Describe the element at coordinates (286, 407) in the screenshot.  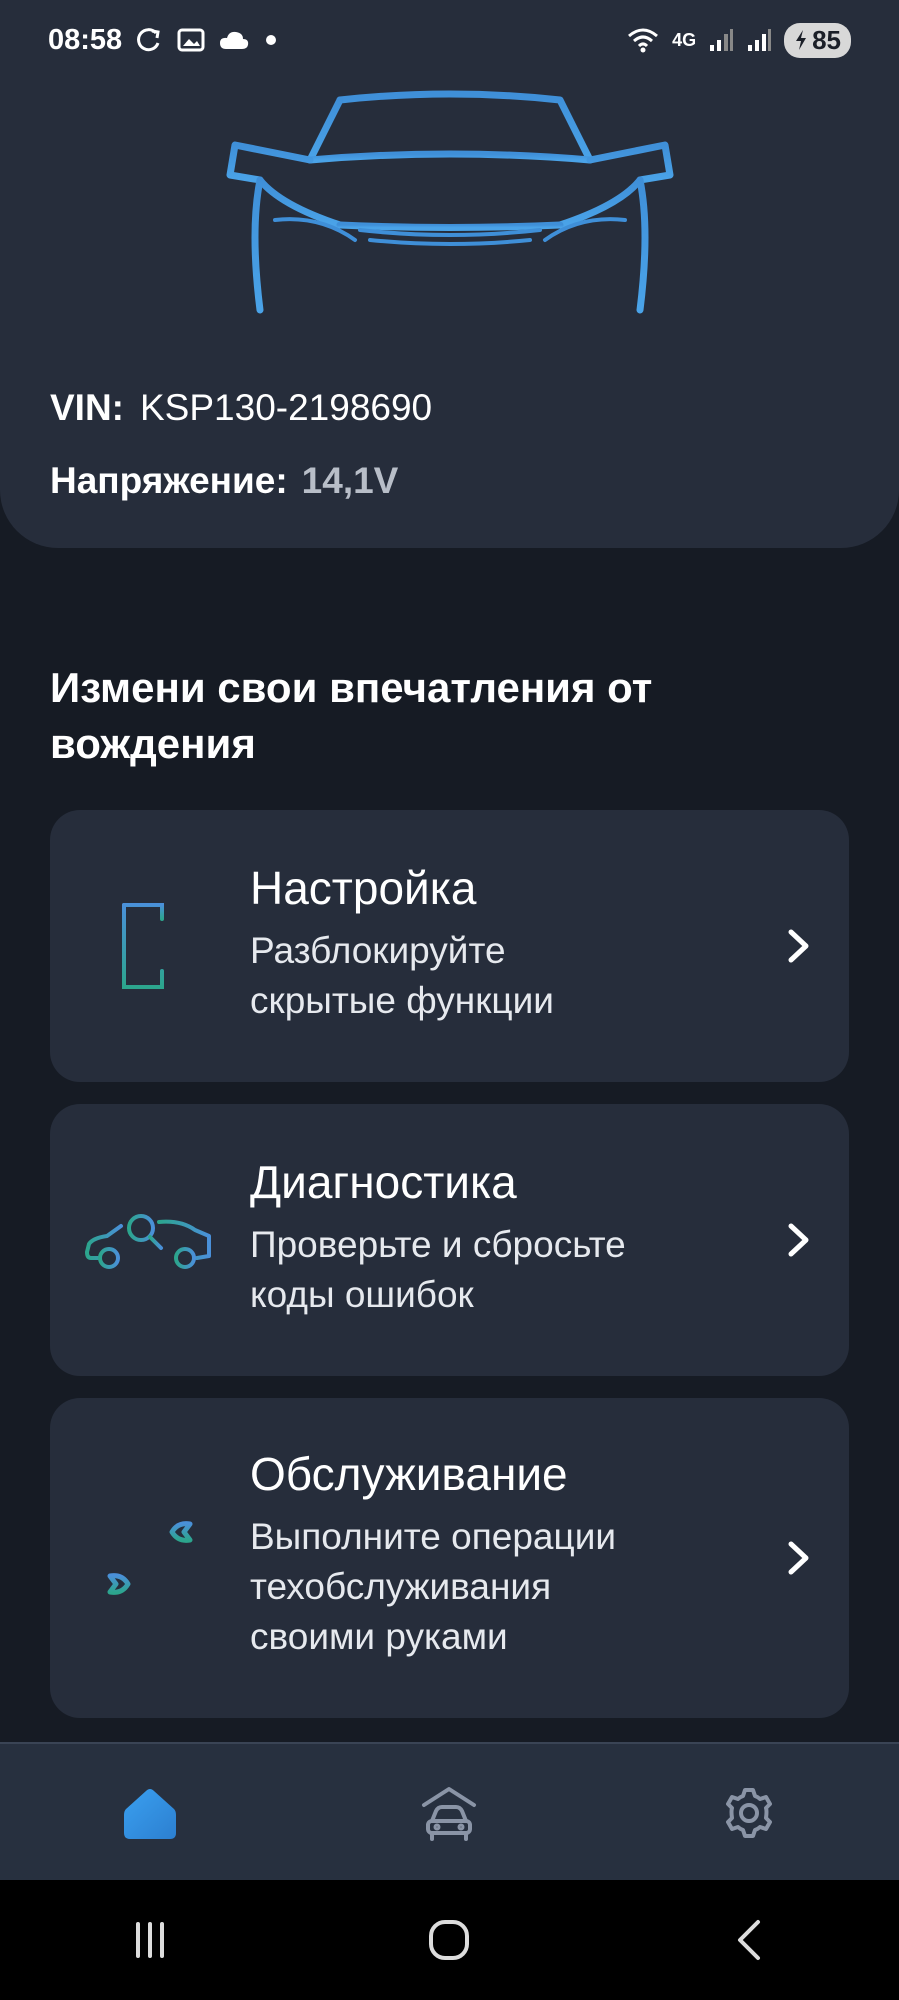
I see `vin-value: KSP130-2198690` at that location.